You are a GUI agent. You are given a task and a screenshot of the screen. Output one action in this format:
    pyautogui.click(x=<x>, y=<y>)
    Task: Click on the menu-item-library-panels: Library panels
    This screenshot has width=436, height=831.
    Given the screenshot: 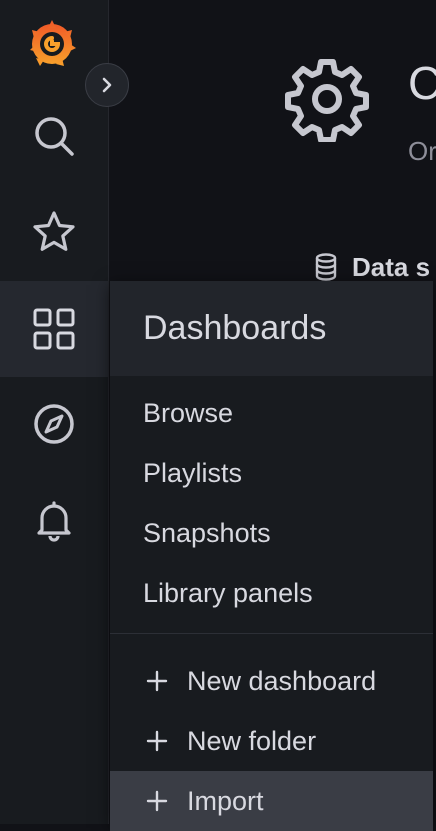 What is the action you would take?
    pyautogui.click(x=271, y=593)
    